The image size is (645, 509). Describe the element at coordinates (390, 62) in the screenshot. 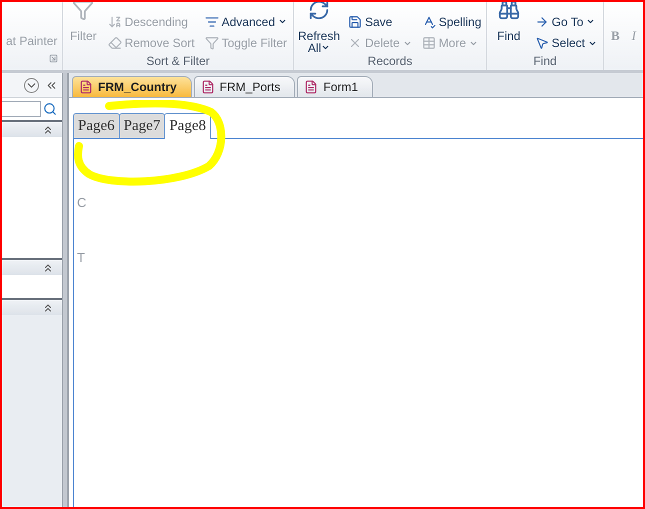

I see `group-label: Records` at that location.